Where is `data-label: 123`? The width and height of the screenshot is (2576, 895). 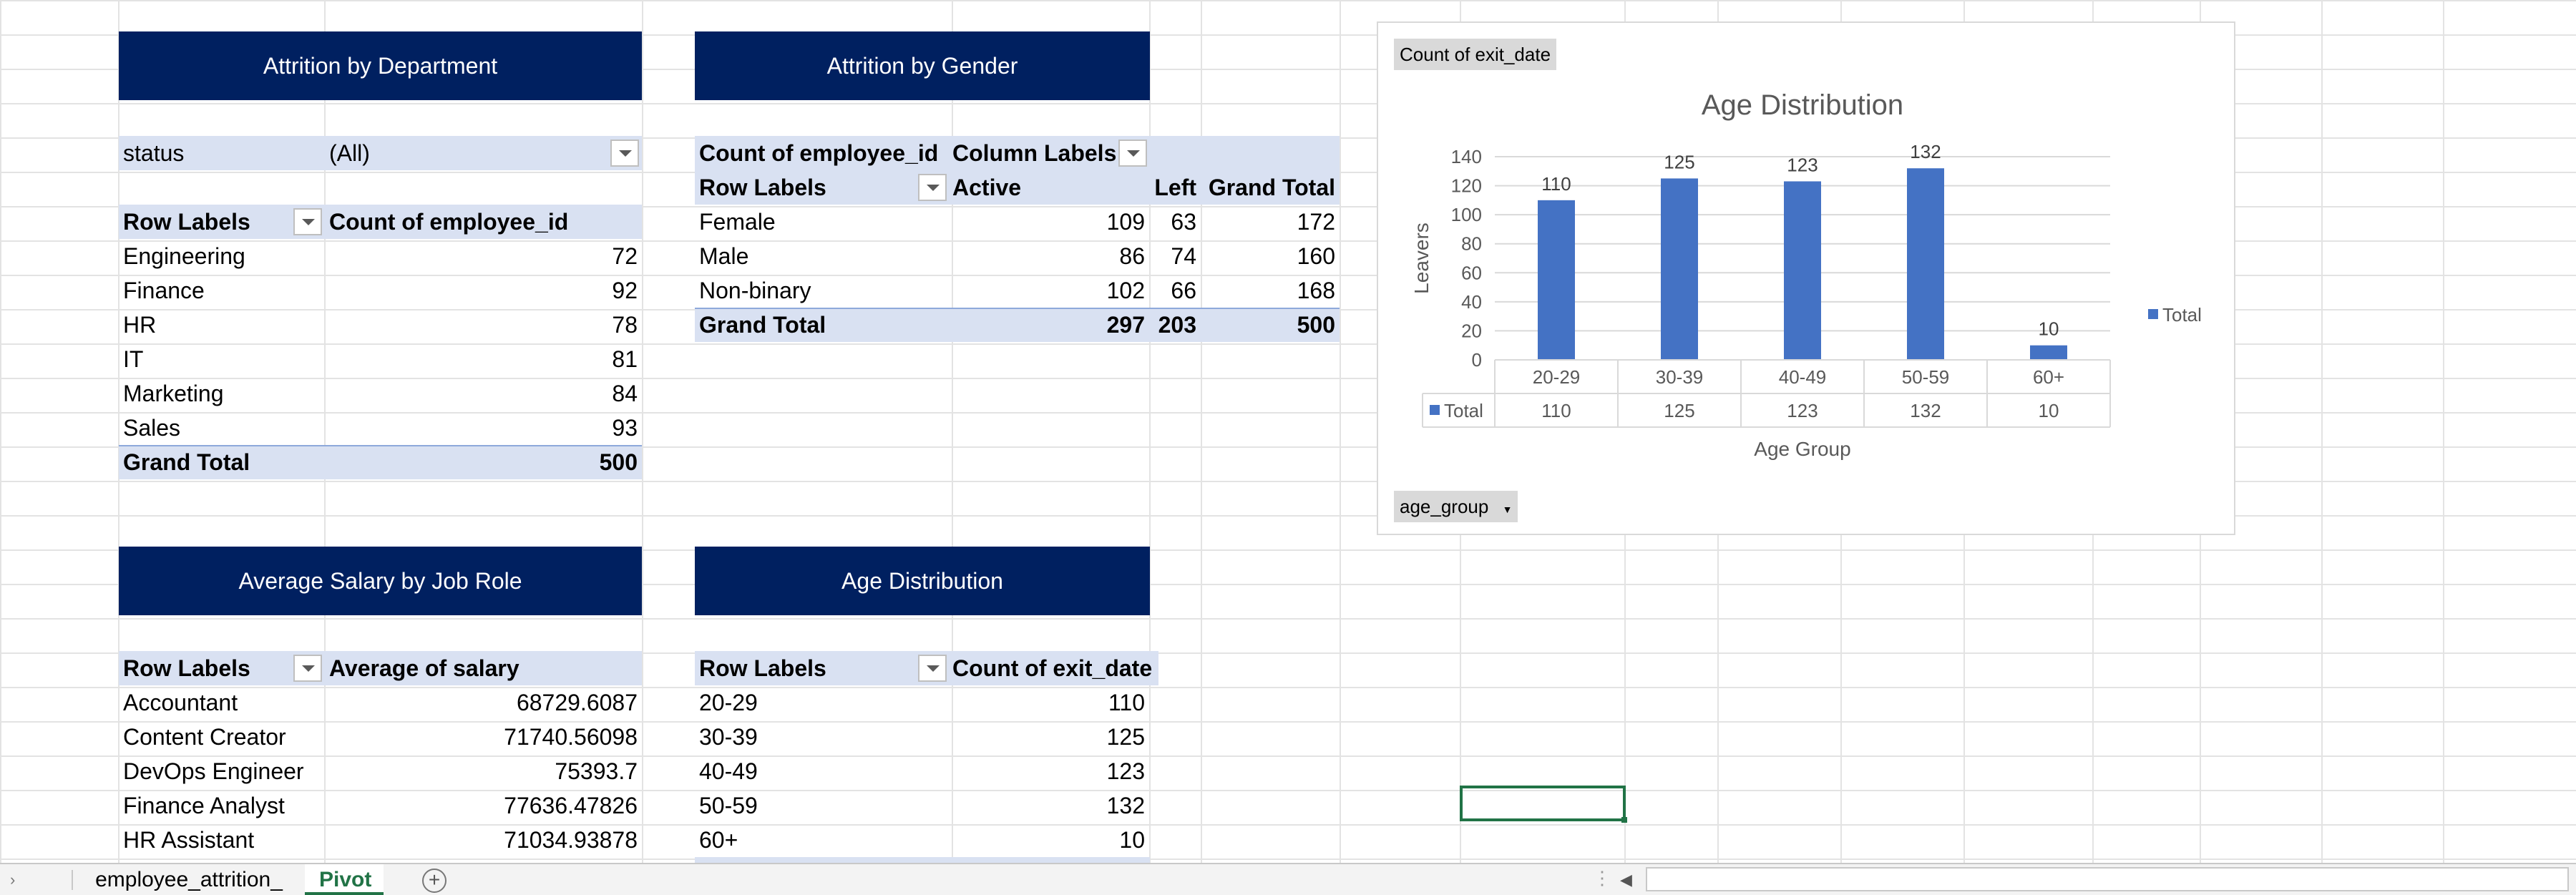
data-label: 123 is located at coordinates (1802, 164).